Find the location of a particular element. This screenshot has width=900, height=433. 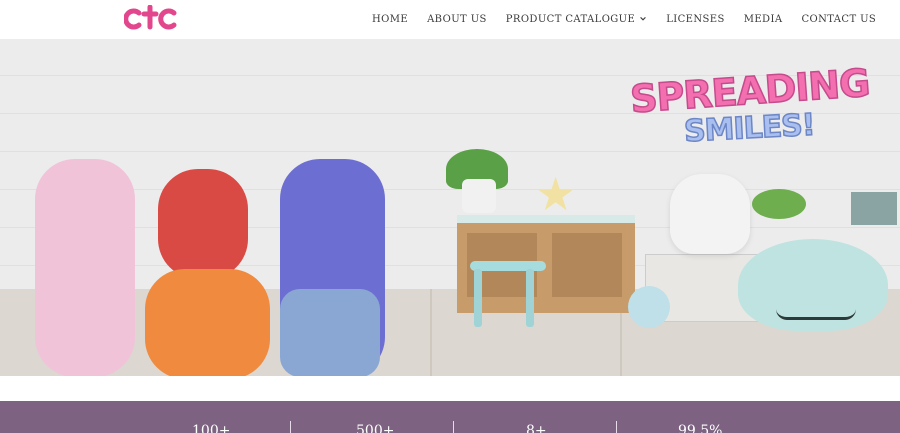

nav-media: MEDIA is located at coordinates (763, 19).